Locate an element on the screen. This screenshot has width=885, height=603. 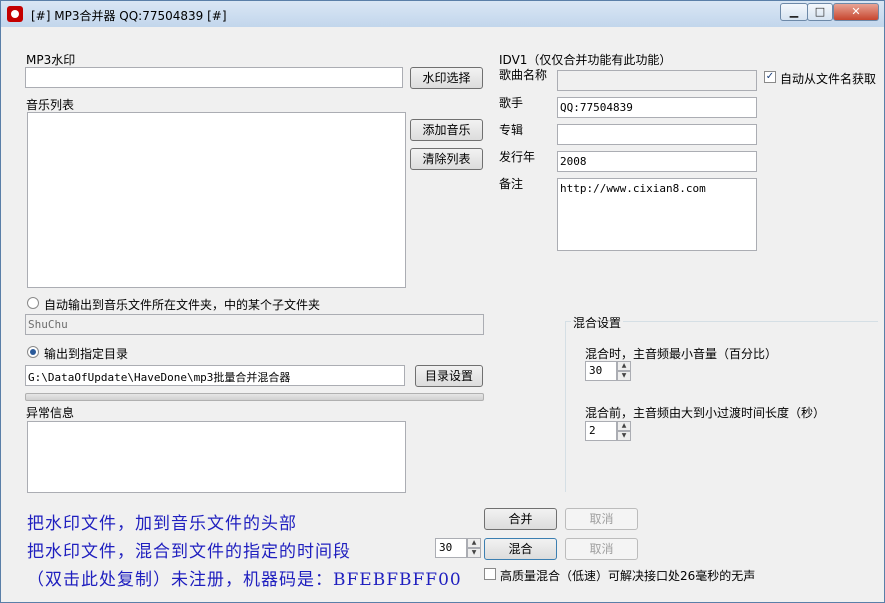
watermark-head-text: 把水印文件，加到音乐文件的头部 is located at coordinates (162, 521).